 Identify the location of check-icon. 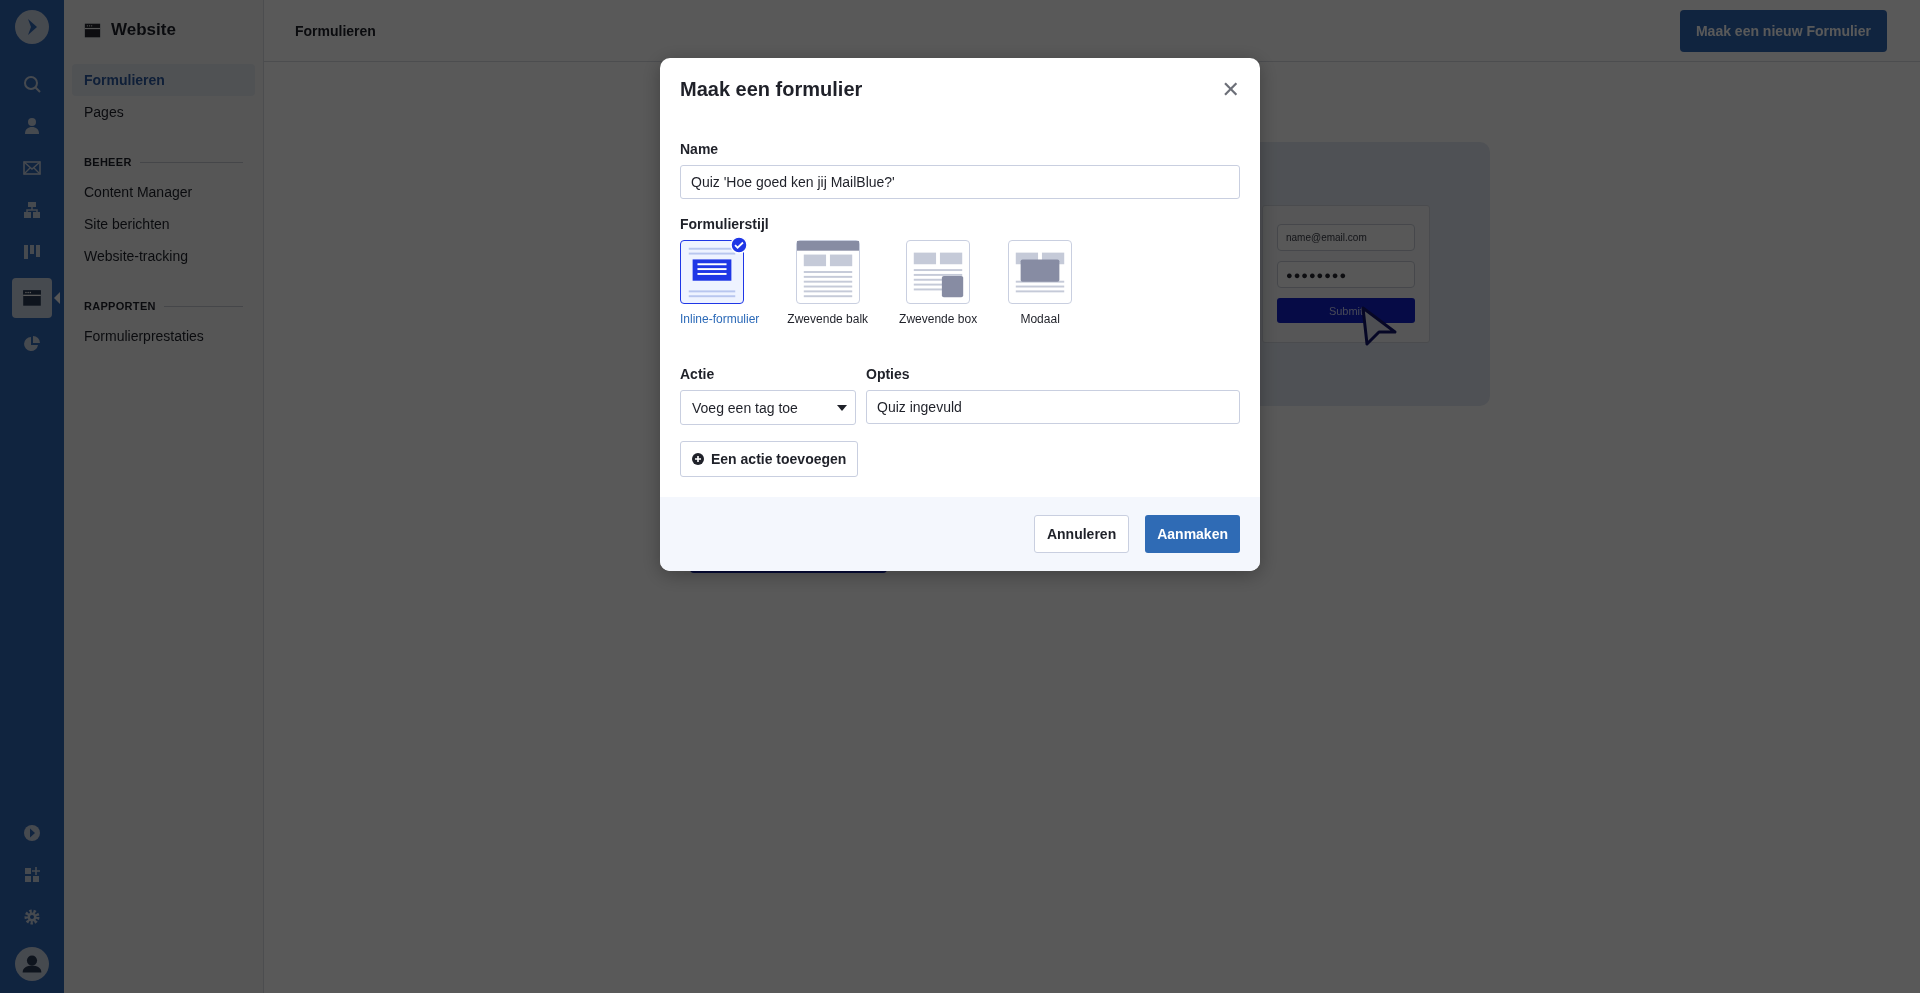
(739, 245).